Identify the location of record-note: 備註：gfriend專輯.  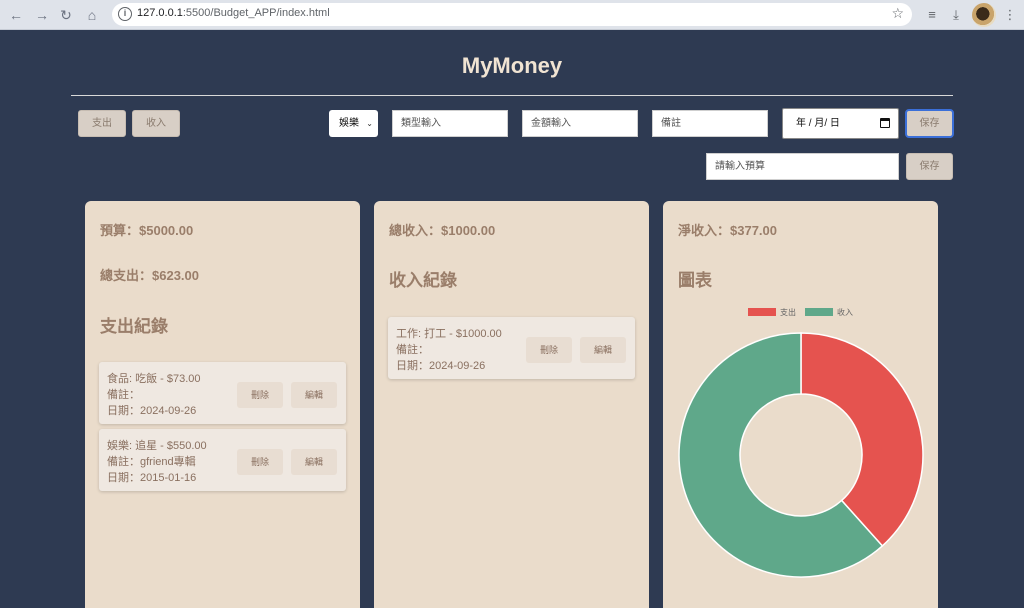
(151, 462).